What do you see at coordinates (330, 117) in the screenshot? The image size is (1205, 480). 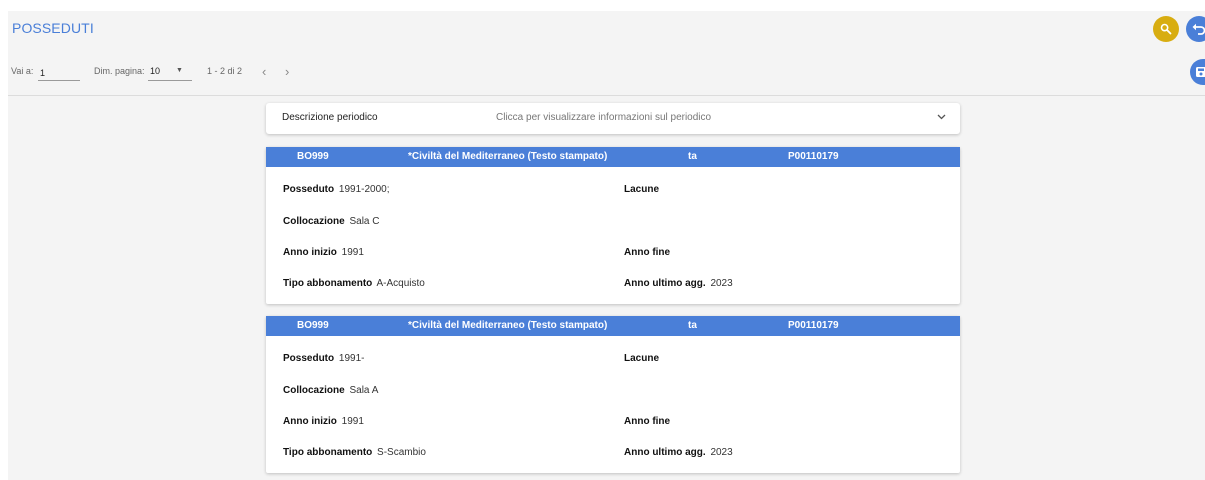 I see `description-title: Descrizione periodico` at bounding box center [330, 117].